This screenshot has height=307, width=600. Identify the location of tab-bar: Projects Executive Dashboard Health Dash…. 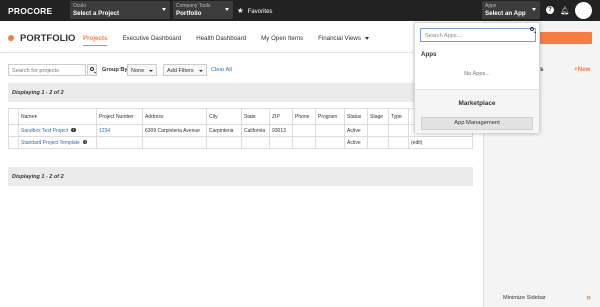
(233, 40).